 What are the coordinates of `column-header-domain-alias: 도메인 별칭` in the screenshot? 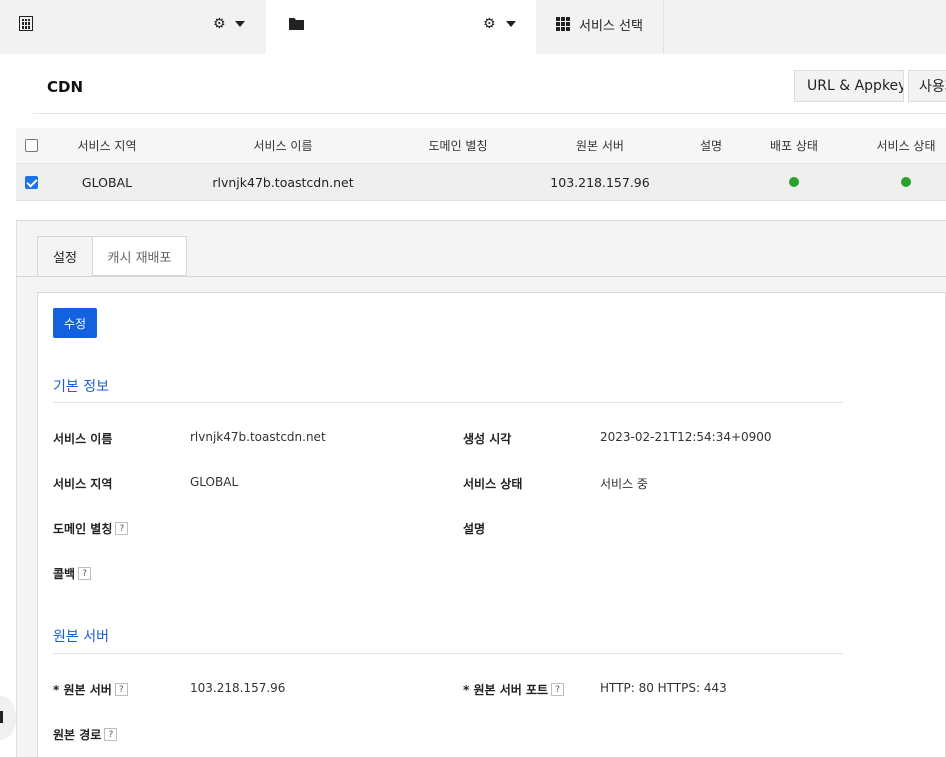 It's located at (458, 145).